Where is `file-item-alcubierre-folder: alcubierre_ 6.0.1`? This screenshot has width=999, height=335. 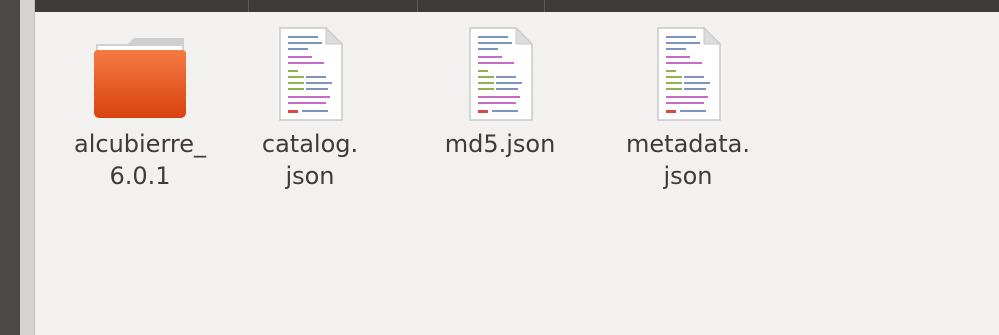 file-item-alcubierre-folder: alcubierre_ 6.0.1 is located at coordinates (140, 108).